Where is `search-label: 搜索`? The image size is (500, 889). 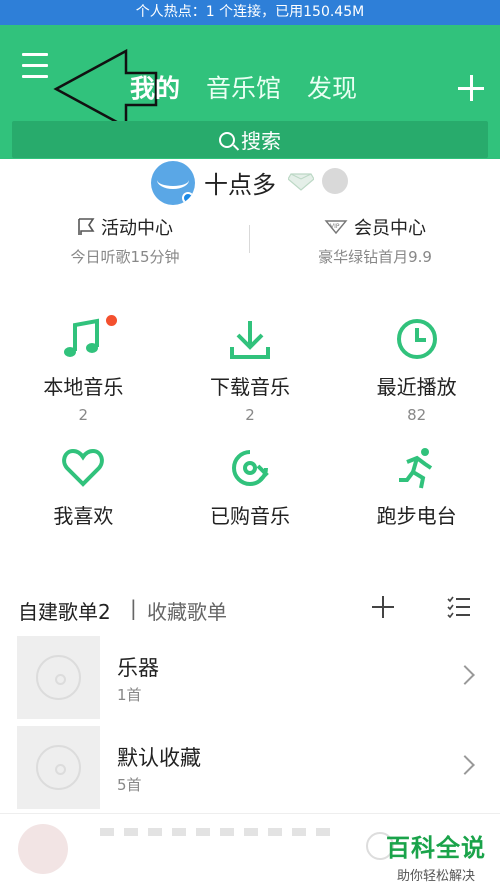 search-label: 搜索 is located at coordinates (261, 141).